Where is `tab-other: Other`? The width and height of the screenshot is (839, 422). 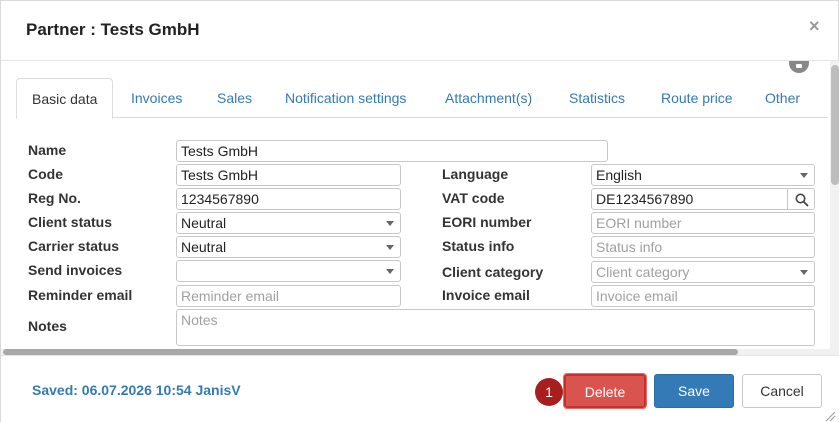
tab-other: Other is located at coordinates (782, 98).